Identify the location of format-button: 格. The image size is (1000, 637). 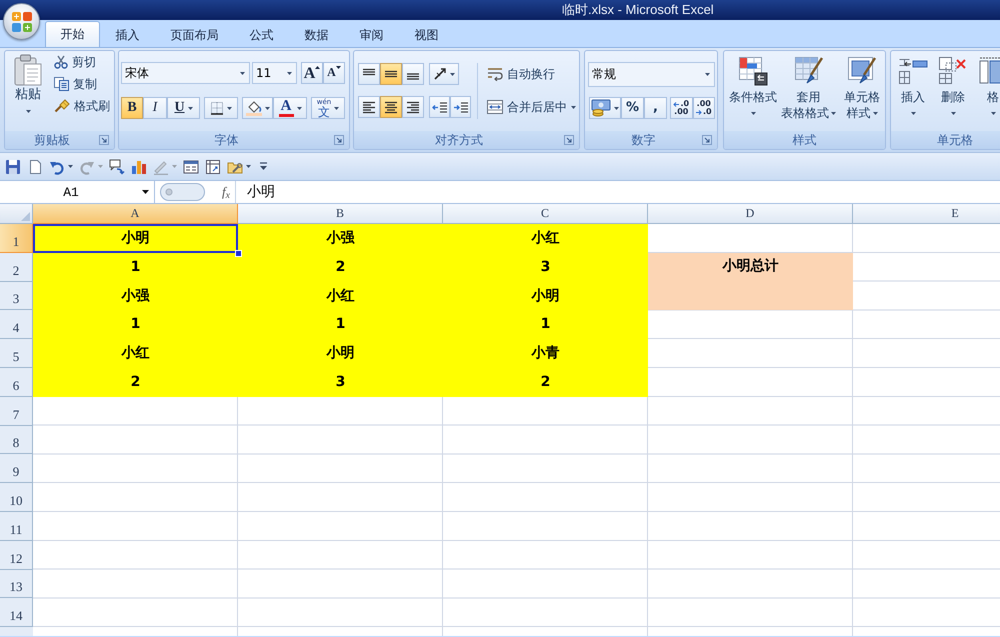
(989, 91).